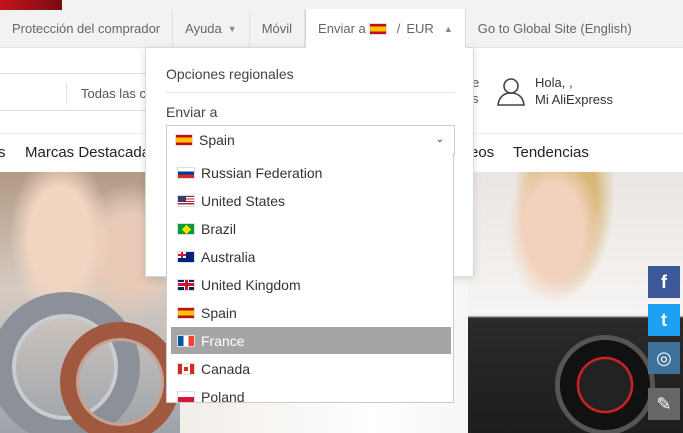  What do you see at coordinates (120, 377) in the screenshot?
I see `banner-ring-rose` at bounding box center [120, 377].